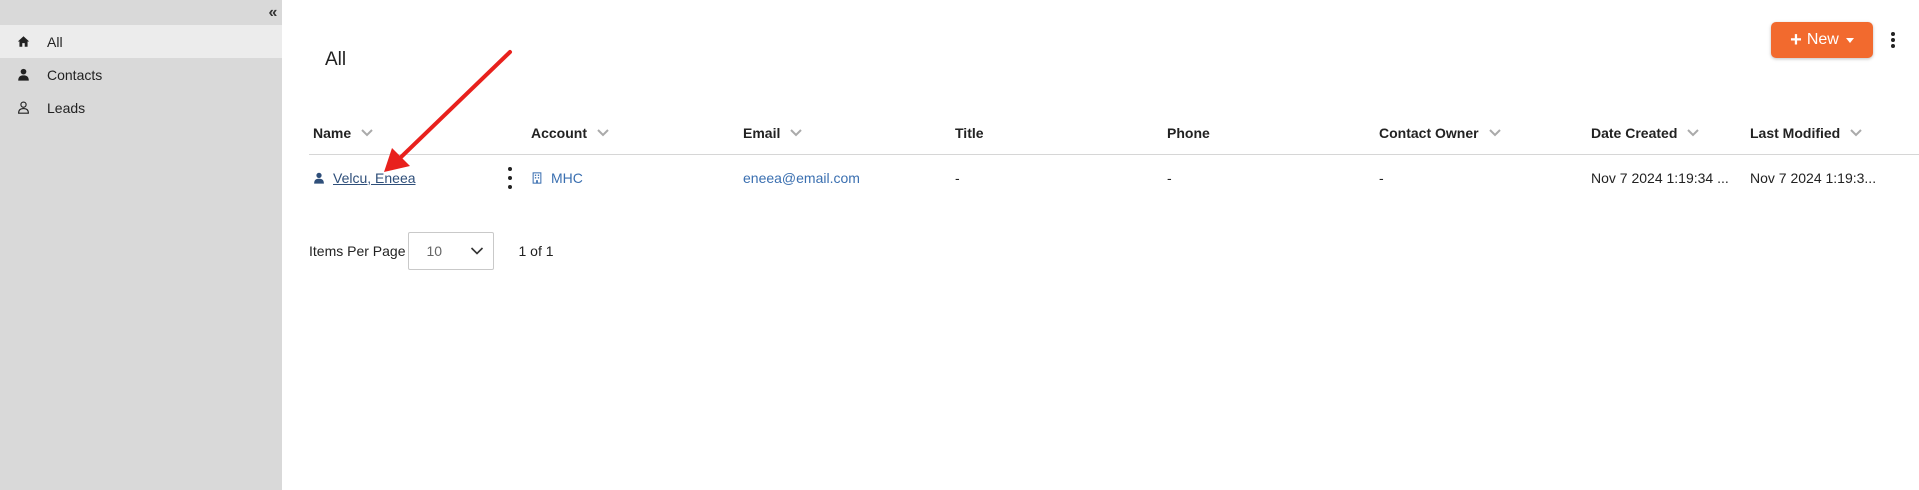  What do you see at coordinates (537, 177) in the screenshot?
I see `building-icon` at bounding box center [537, 177].